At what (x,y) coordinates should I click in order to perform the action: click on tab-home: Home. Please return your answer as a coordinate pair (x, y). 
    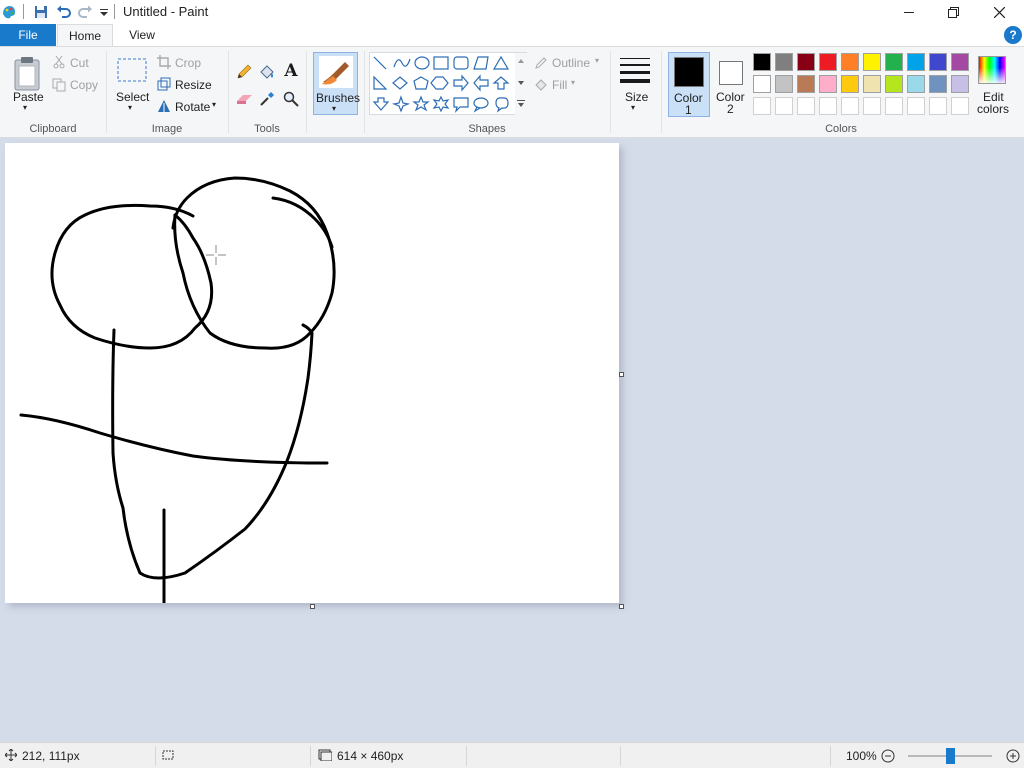
    Looking at the image, I should click on (85, 35).